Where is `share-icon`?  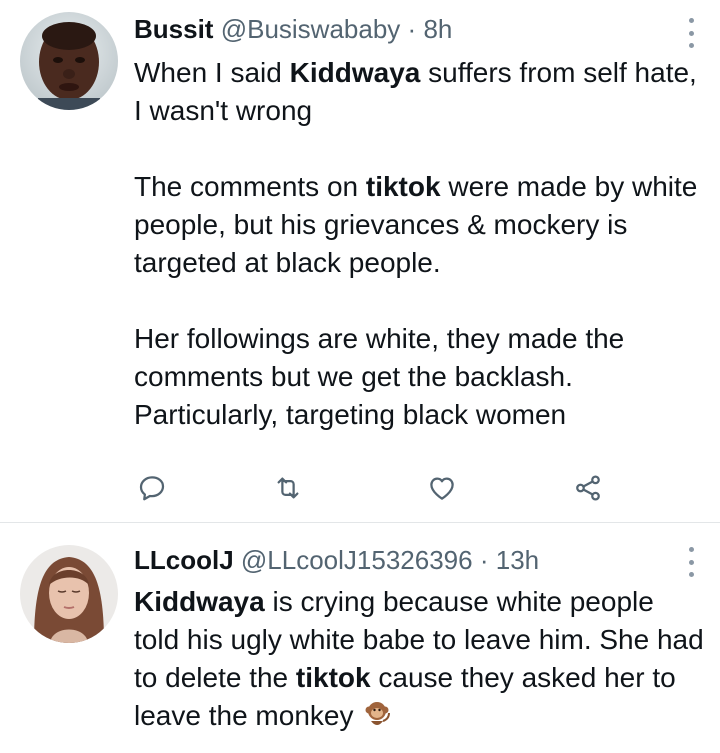
share-icon is located at coordinates (588, 488).